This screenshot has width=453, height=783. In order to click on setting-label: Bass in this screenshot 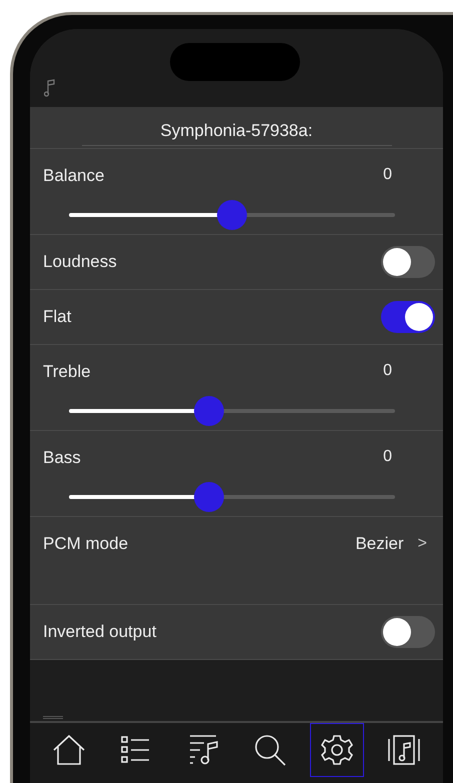, I will do `click(62, 458)`.